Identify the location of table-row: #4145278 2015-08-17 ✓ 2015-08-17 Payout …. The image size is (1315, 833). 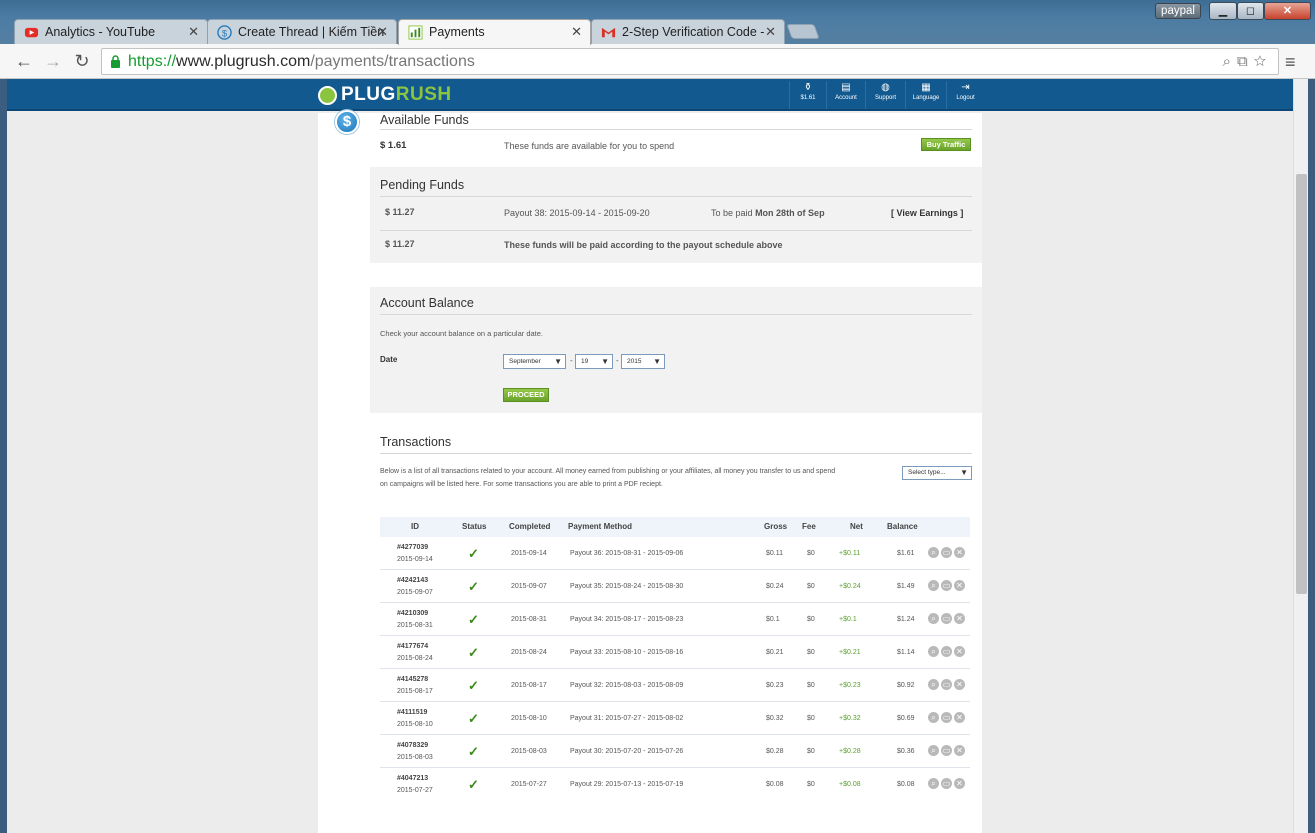
(675, 685).